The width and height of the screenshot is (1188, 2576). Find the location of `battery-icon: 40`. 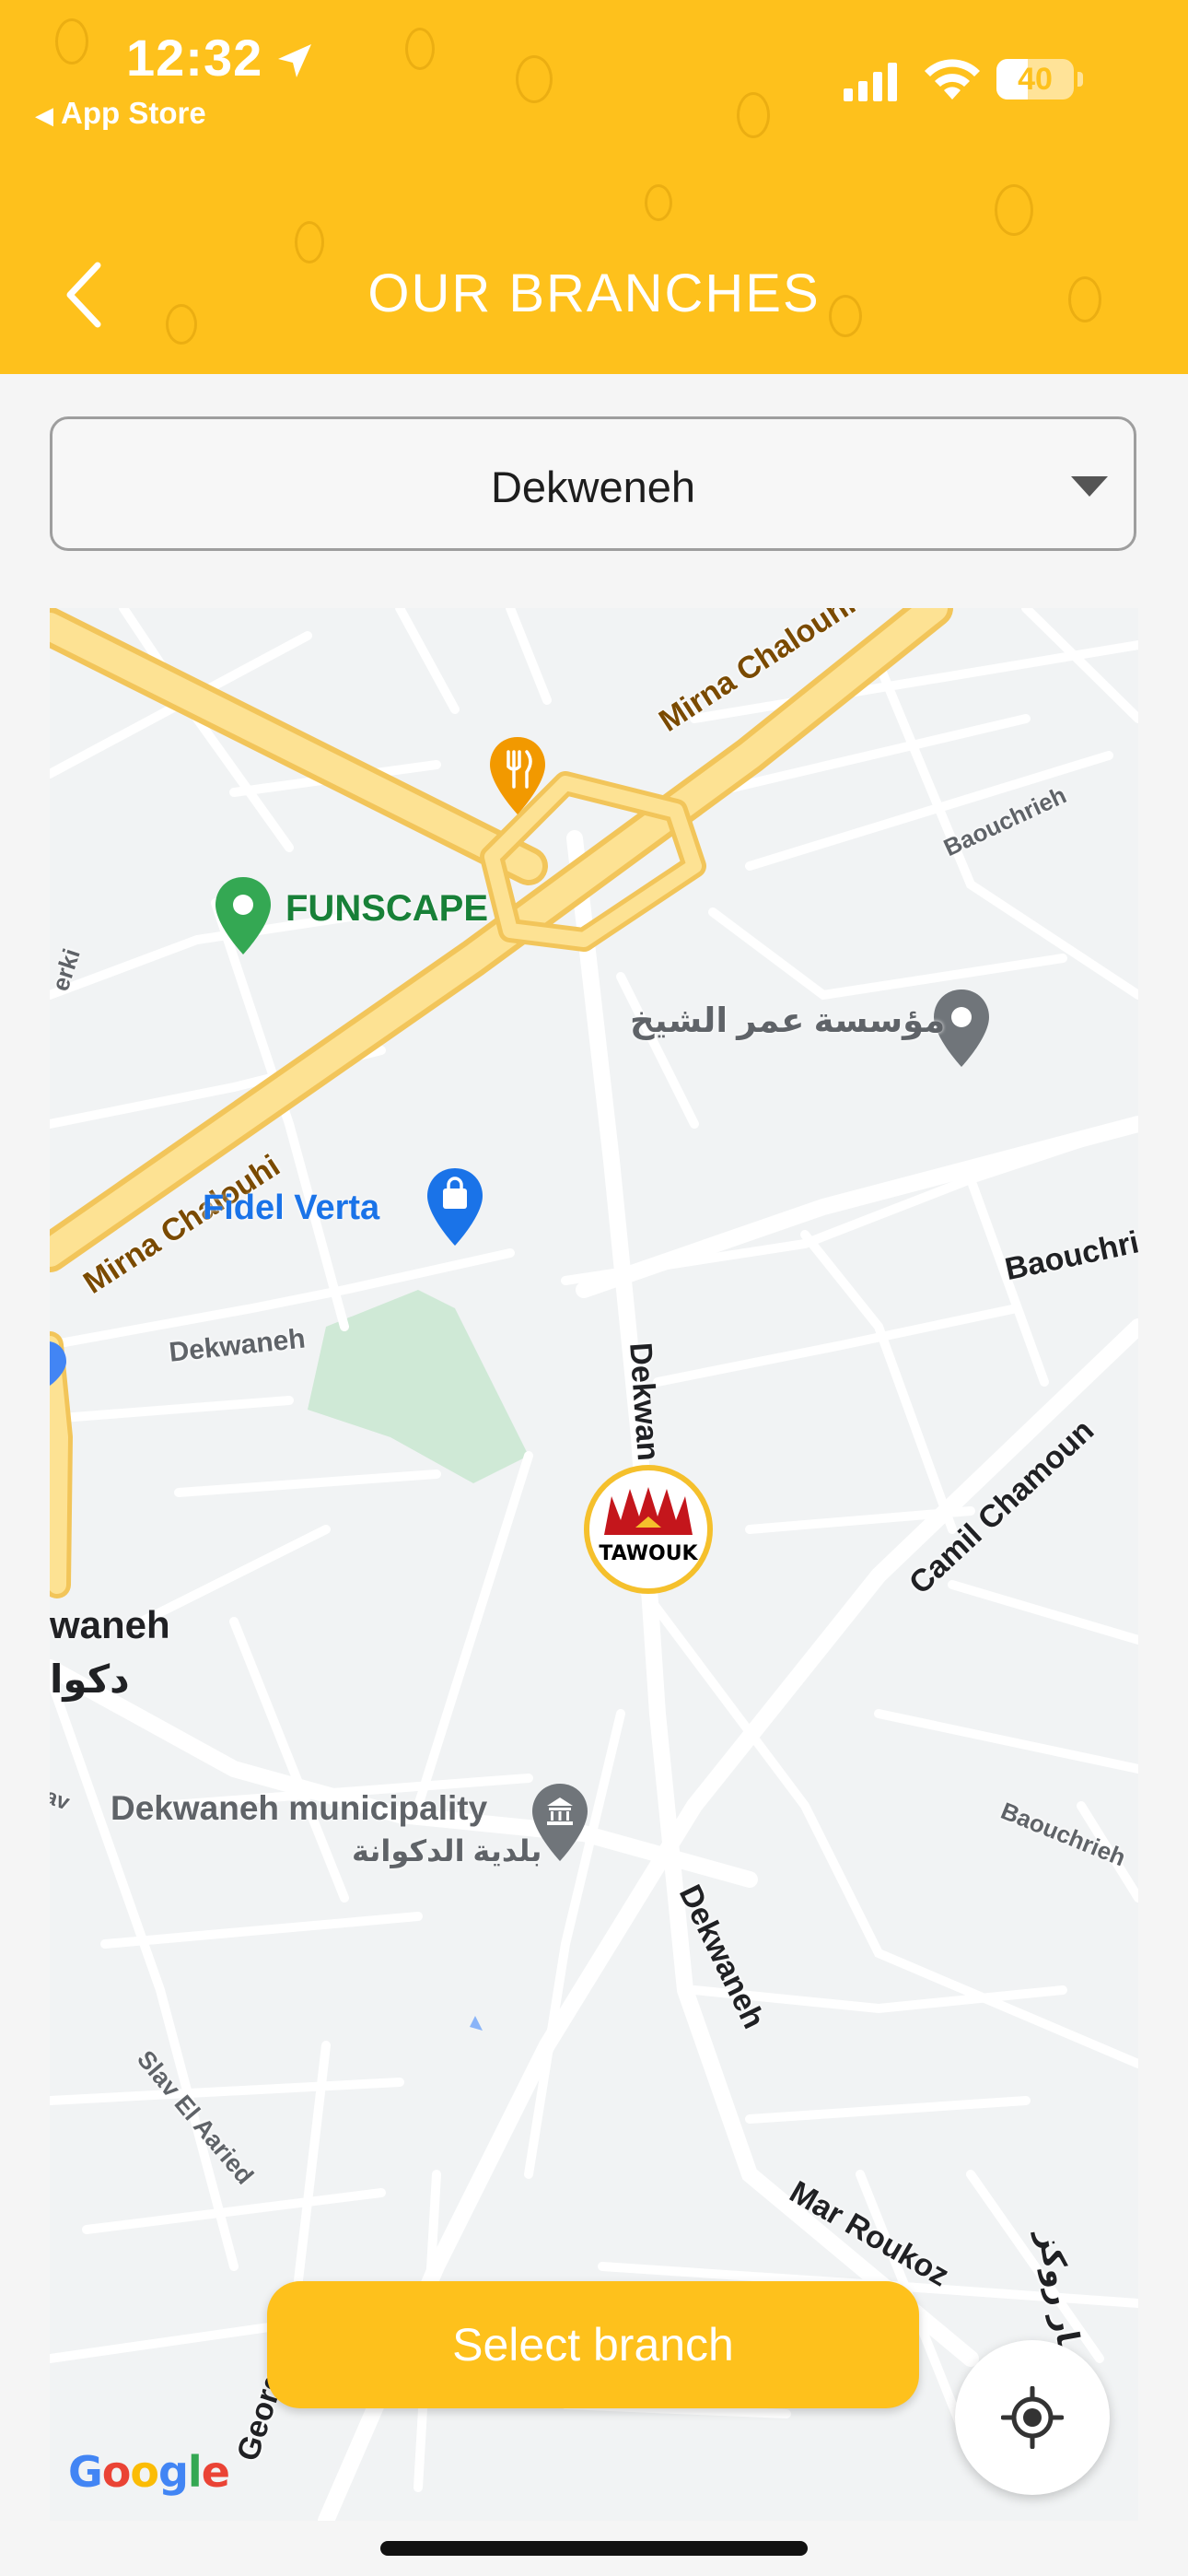

battery-icon: 40 is located at coordinates (1035, 79).